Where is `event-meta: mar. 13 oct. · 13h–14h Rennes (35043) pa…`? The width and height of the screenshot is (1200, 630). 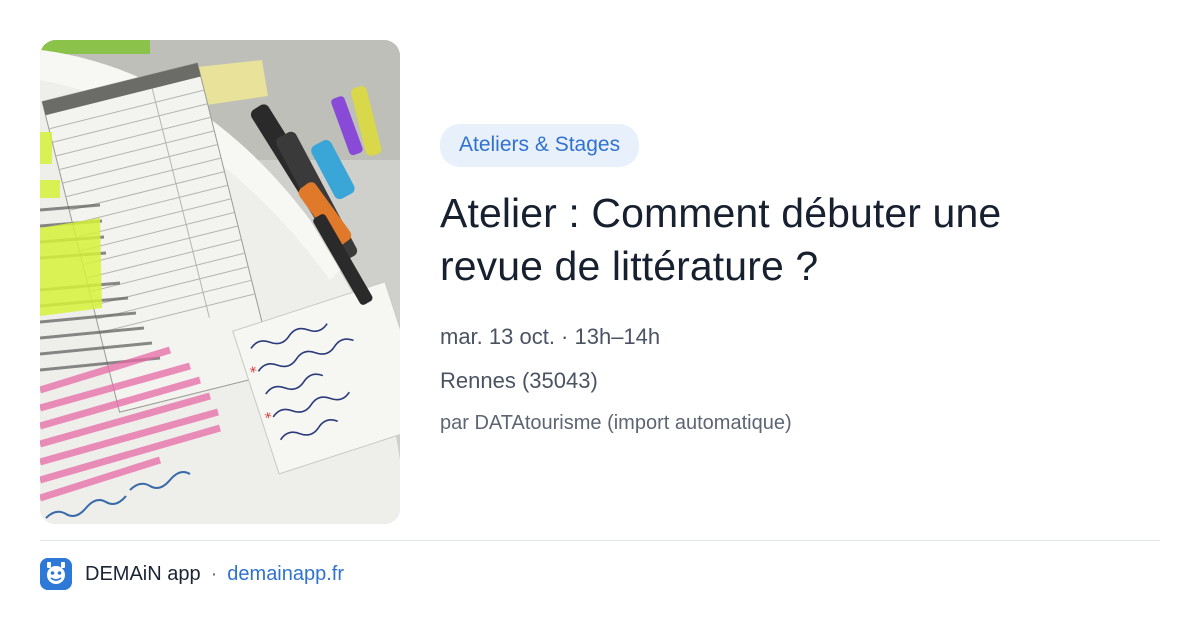
event-meta: mar. 13 oct. · 13h–14h Rennes (35043) pa… is located at coordinates (790, 379).